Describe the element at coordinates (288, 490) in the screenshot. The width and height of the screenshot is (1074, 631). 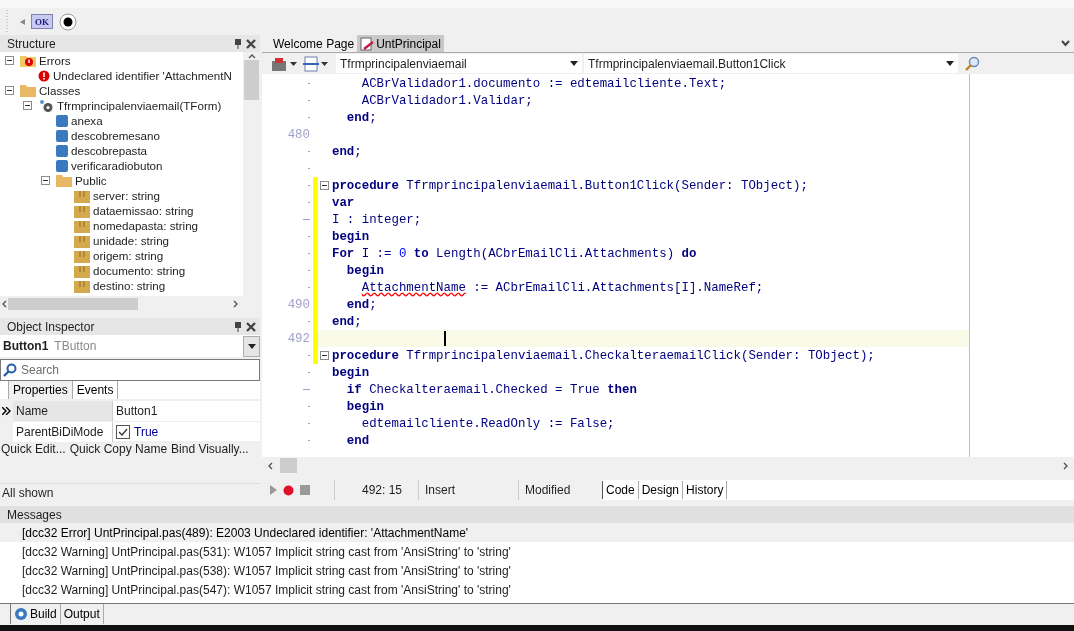
I see `record-icon` at that location.